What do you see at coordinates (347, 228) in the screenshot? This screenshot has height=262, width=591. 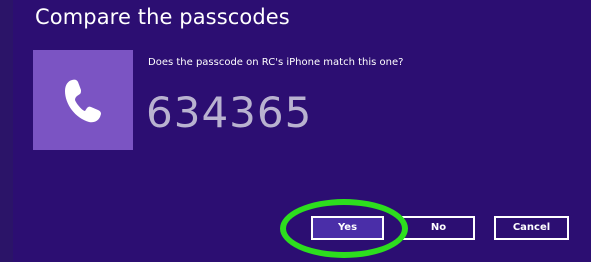 I see `yes-button: Yes` at bounding box center [347, 228].